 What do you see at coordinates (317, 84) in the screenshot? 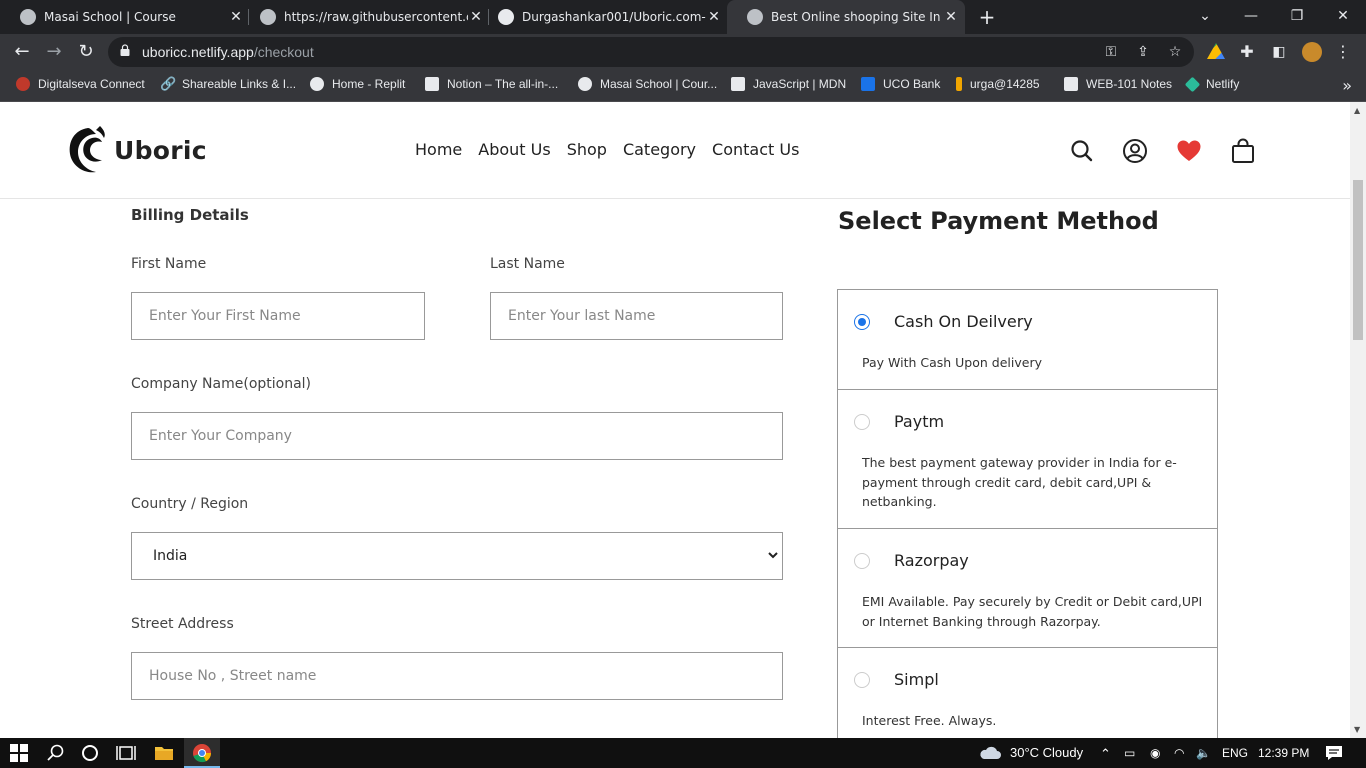
I see `replit-icon` at bounding box center [317, 84].